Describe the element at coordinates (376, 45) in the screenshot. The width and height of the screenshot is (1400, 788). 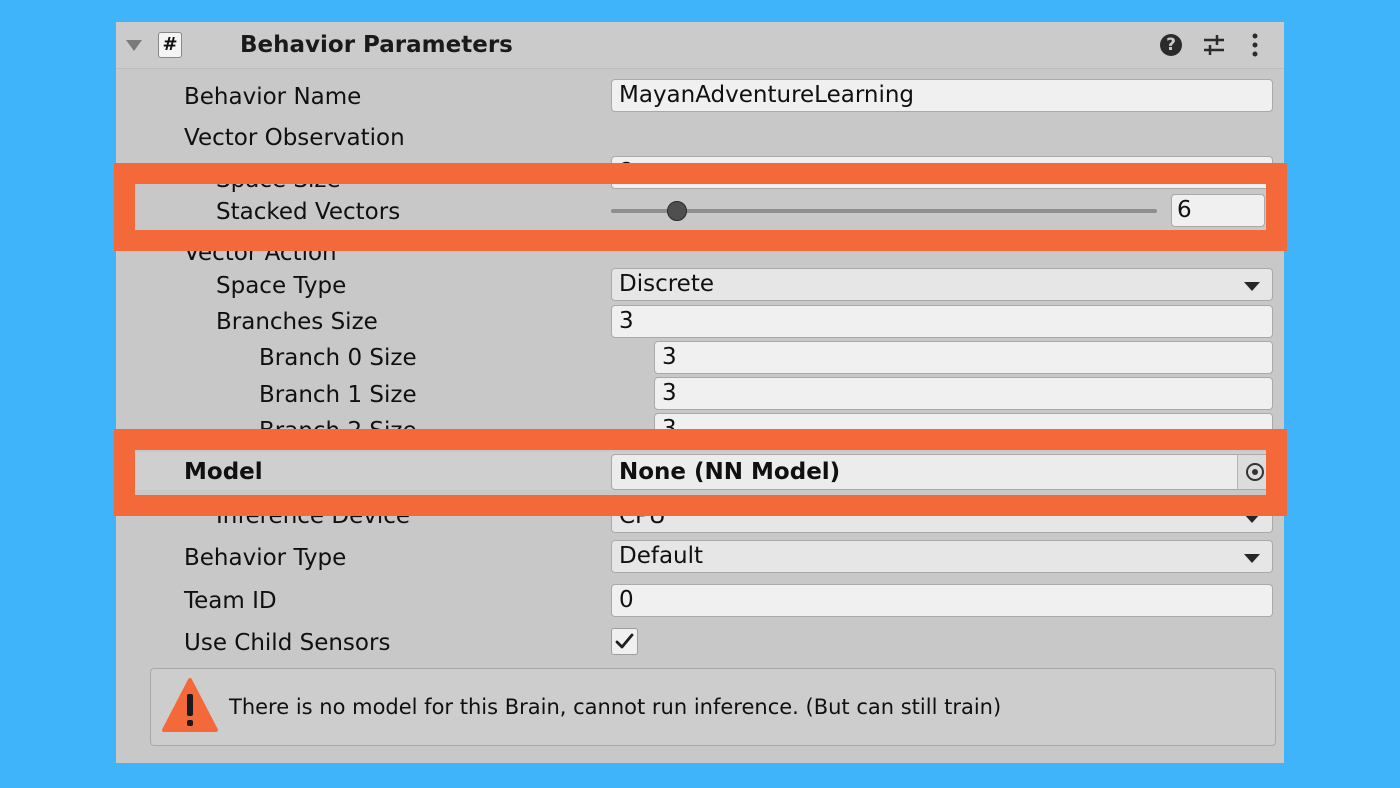
I see `component-title: Behavior Parameters` at that location.